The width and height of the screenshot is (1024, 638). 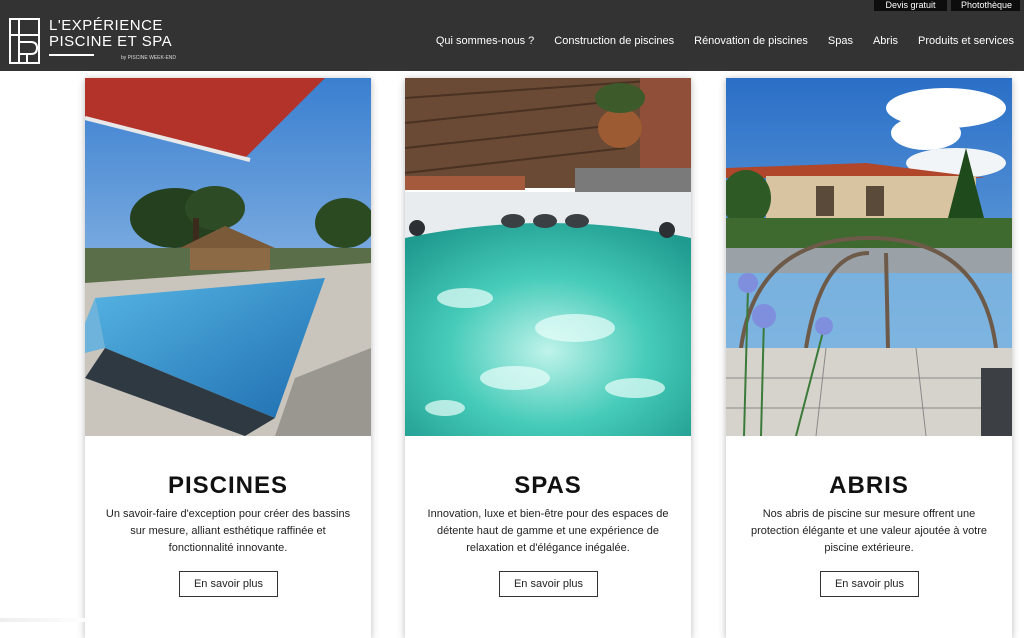 What do you see at coordinates (548, 584) in the screenshot?
I see `spas-en-savoir-plus-button: En savoir plus` at bounding box center [548, 584].